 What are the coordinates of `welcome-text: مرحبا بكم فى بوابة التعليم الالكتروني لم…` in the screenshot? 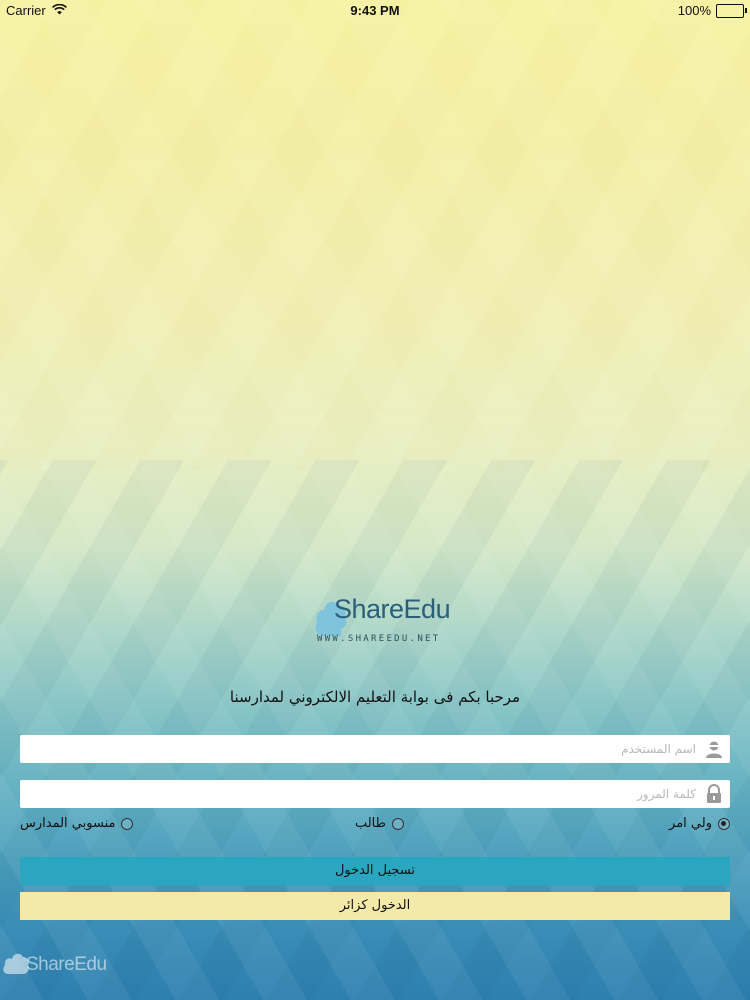 It's located at (375, 697).